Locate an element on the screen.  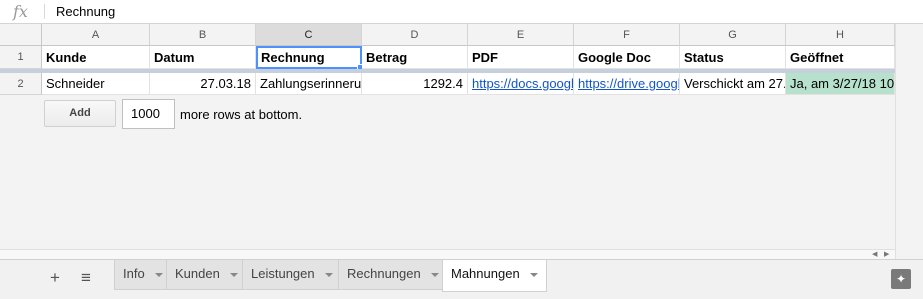
sheet-tab-rechnungen: Rechnungen is located at coordinates (393, 275).